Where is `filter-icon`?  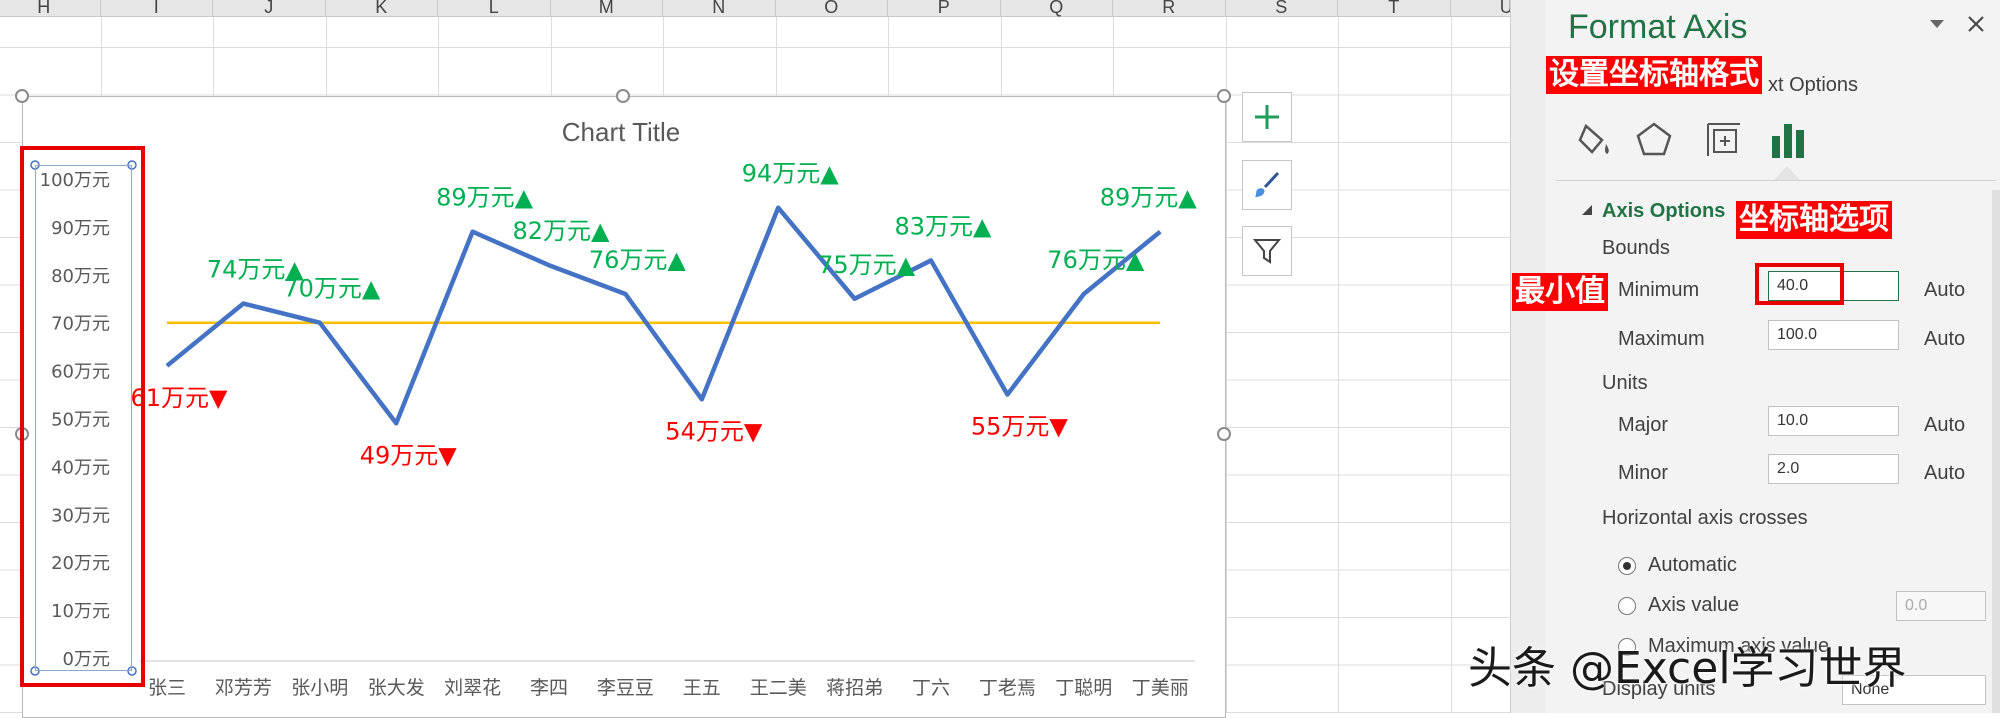 filter-icon is located at coordinates (1267, 251).